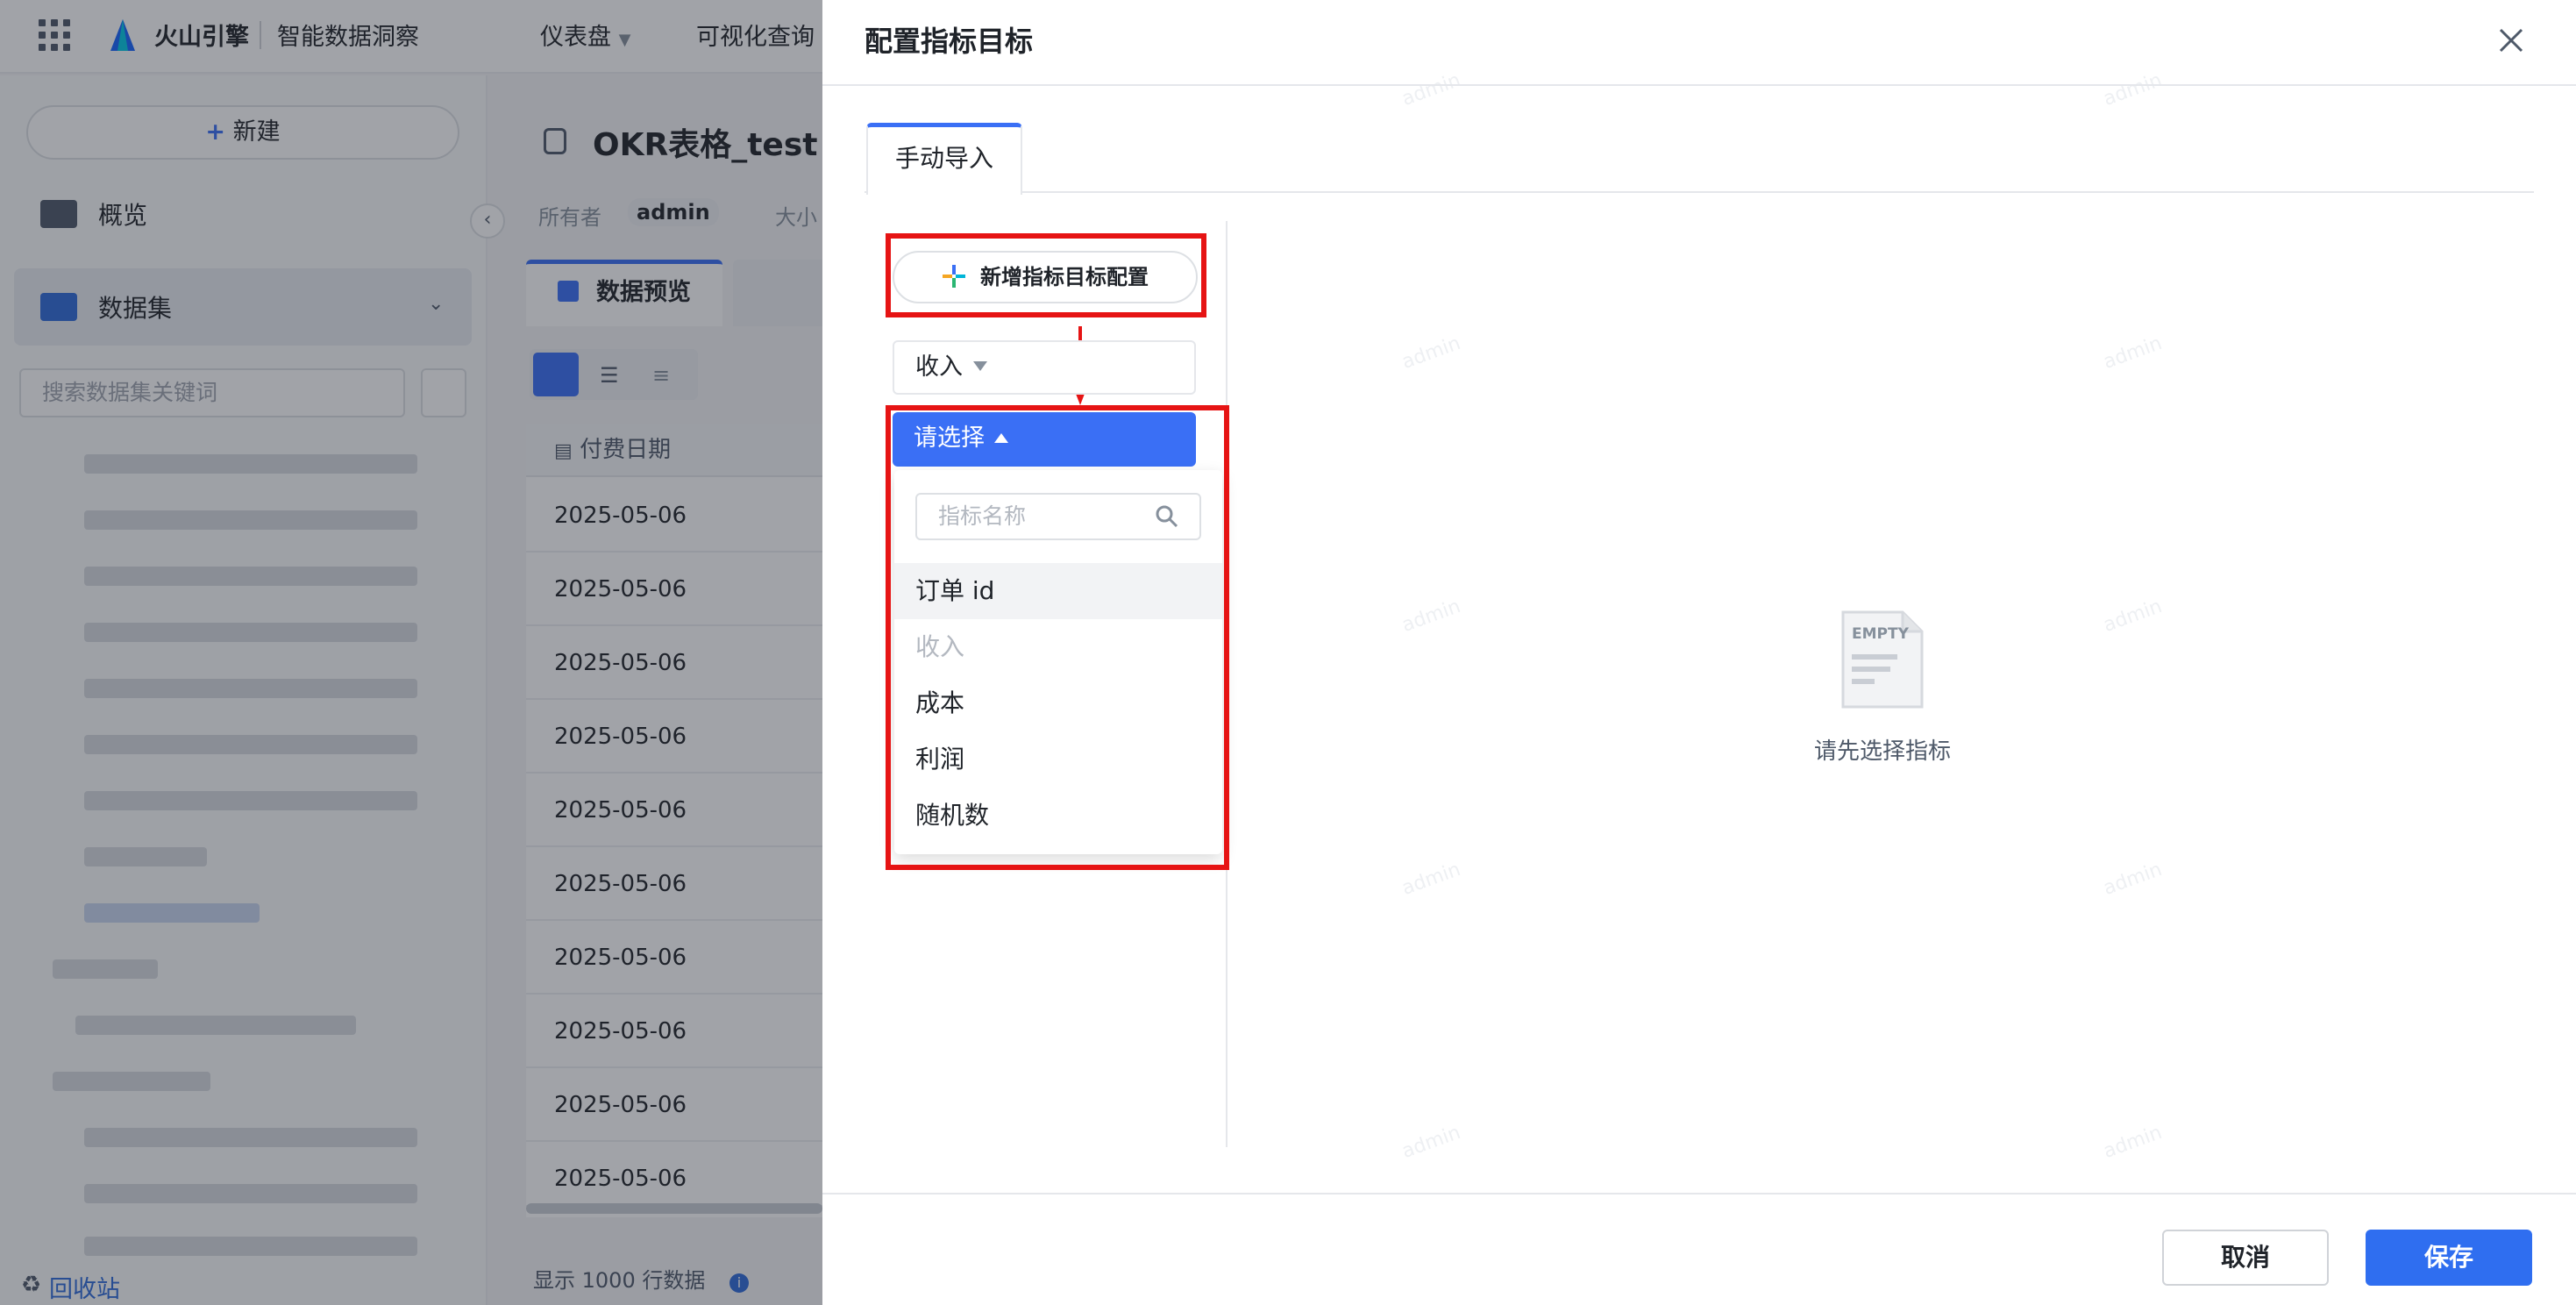 This screenshot has height=1305, width=2576. What do you see at coordinates (1881, 634) in the screenshot?
I see `svg-text: EMPTY` at bounding box center [1881, 634].